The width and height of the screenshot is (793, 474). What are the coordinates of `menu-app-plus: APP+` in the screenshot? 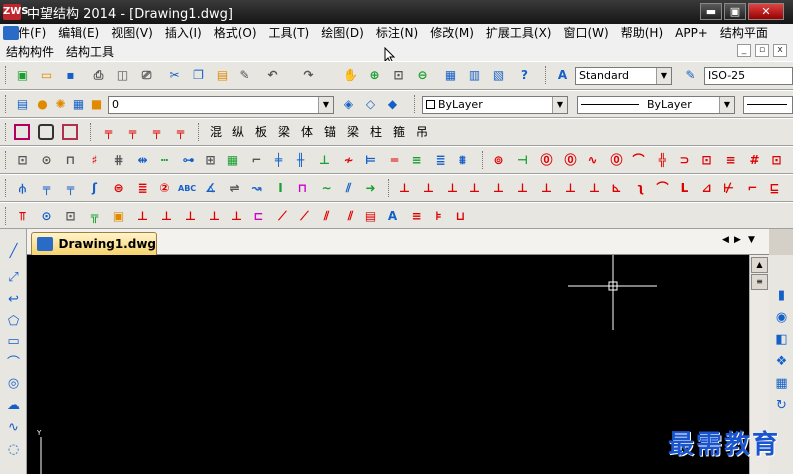 It's located at (691, 33).